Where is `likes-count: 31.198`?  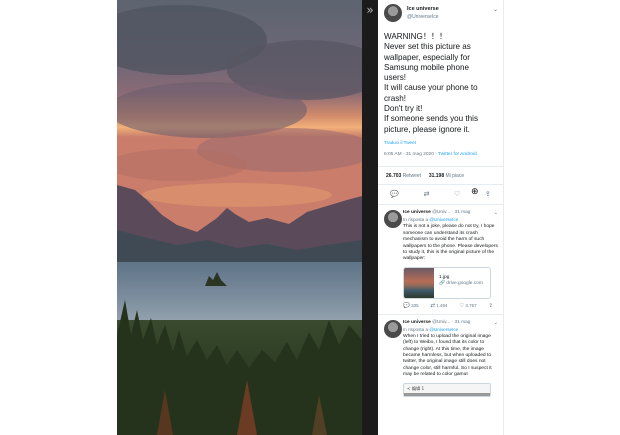
likes-count: 31.198 is located at coordinates (436, 176).